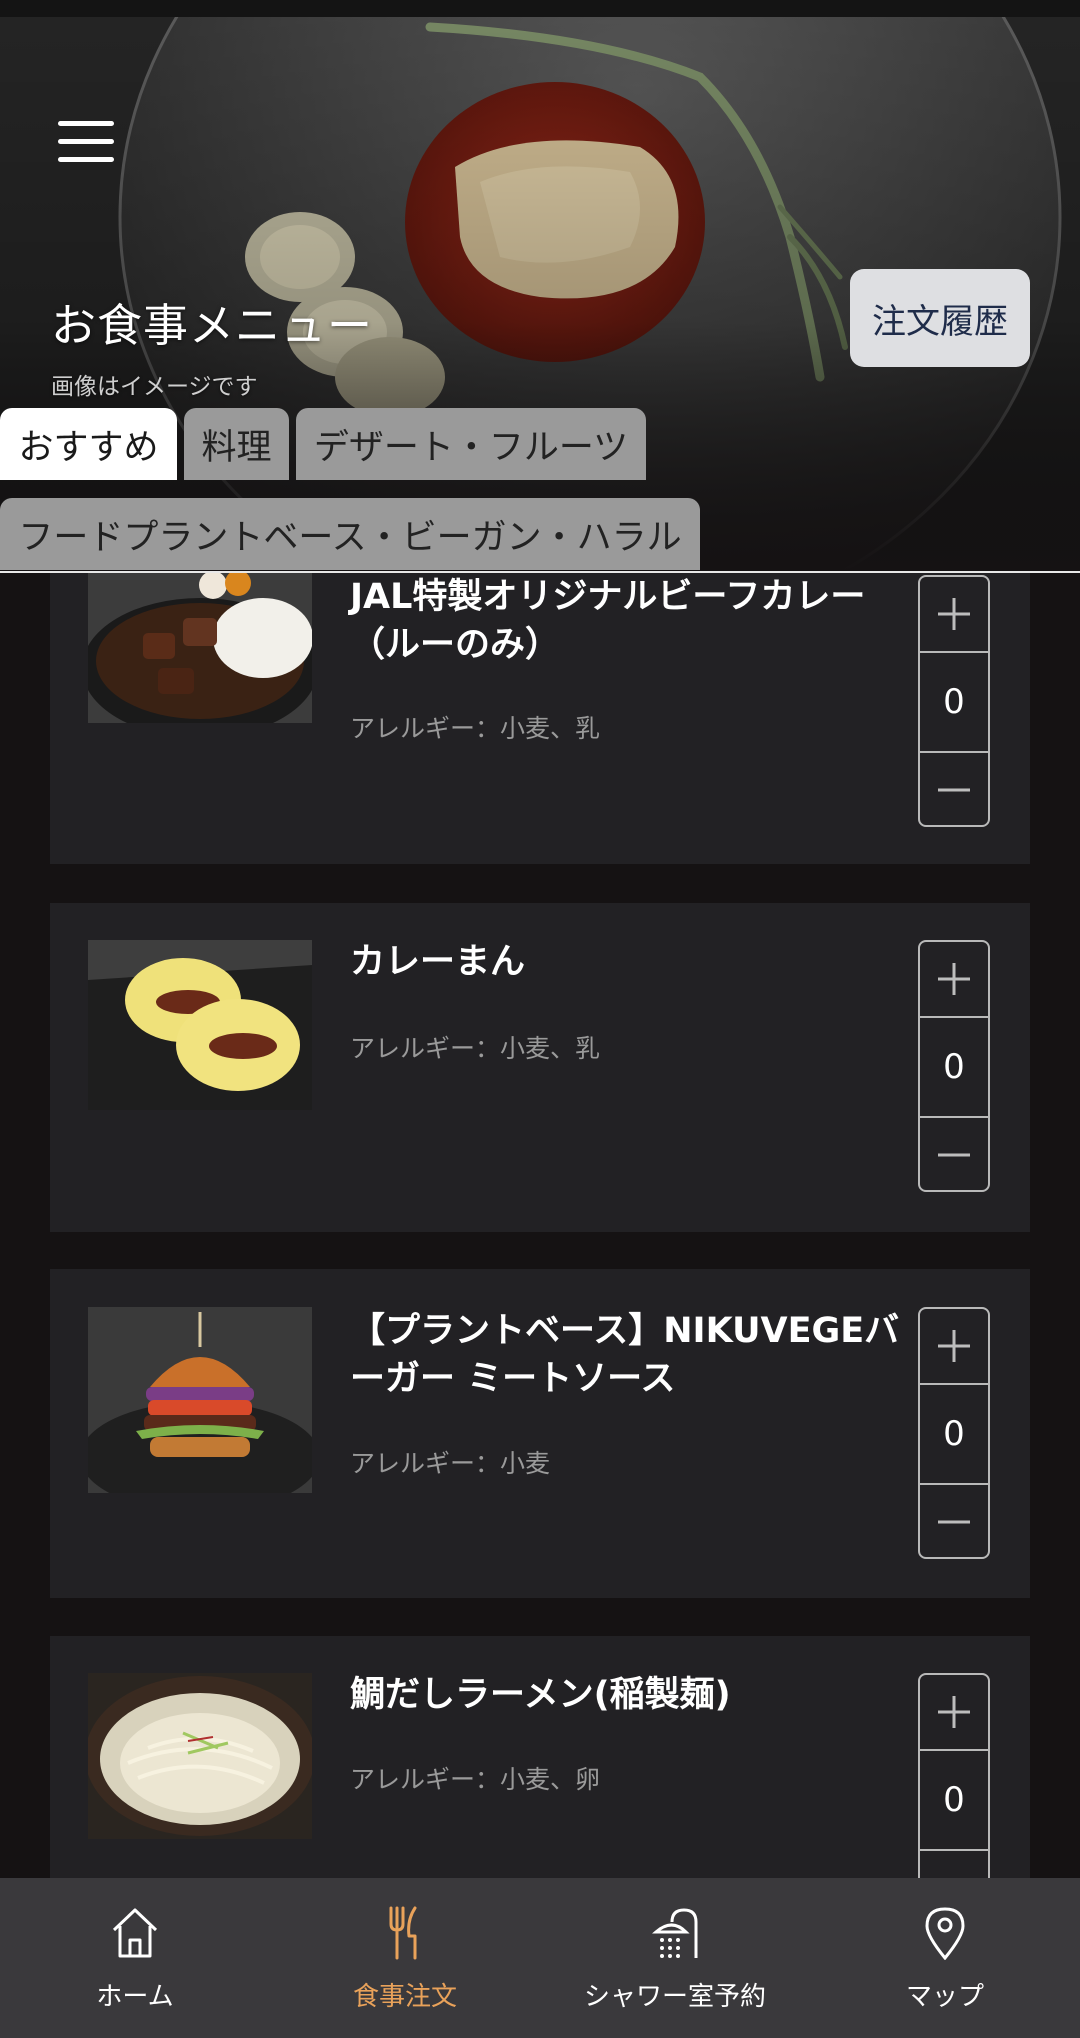  I want to click on tab-plant-based-vegan-halal: フードプラントベース・ビーガン・ハラル, so click(350, 534).